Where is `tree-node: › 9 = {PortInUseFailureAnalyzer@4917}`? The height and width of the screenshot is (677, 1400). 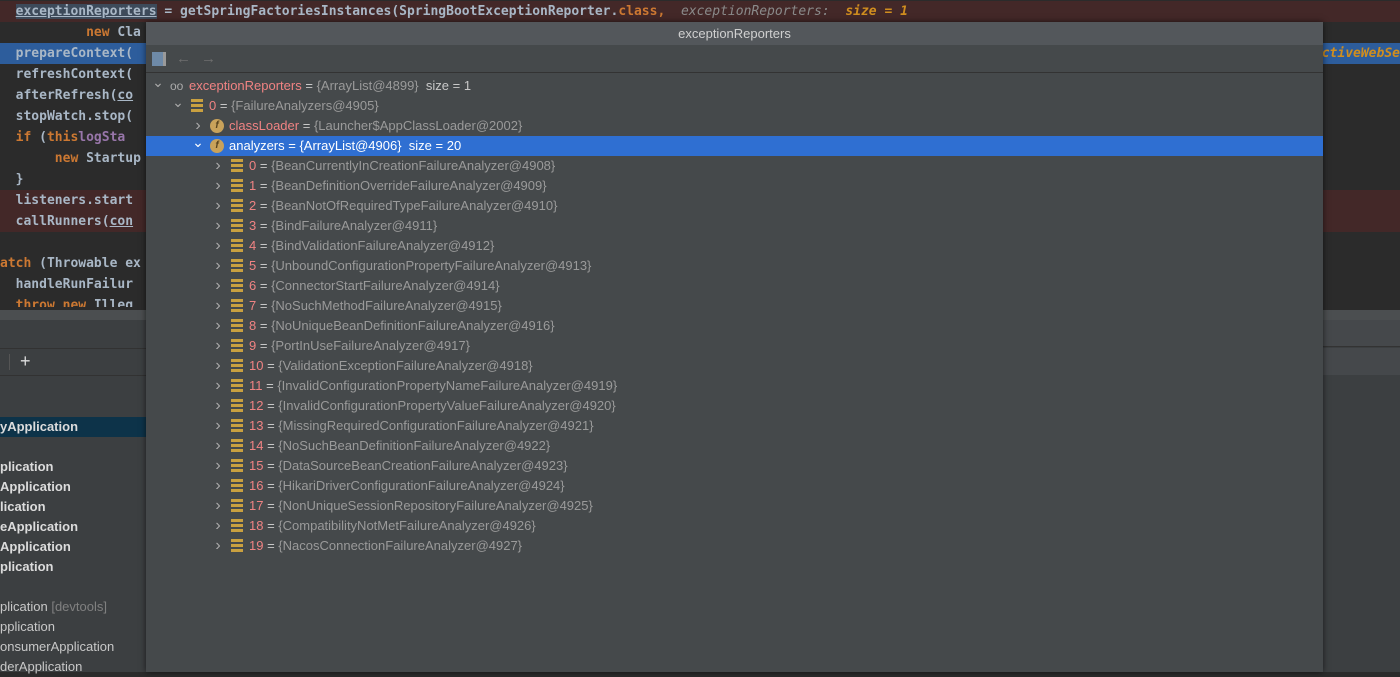
tree-node: › 9 = {PortInUseFailureAnalyzer@4917} is located at coordinates (734, 346).